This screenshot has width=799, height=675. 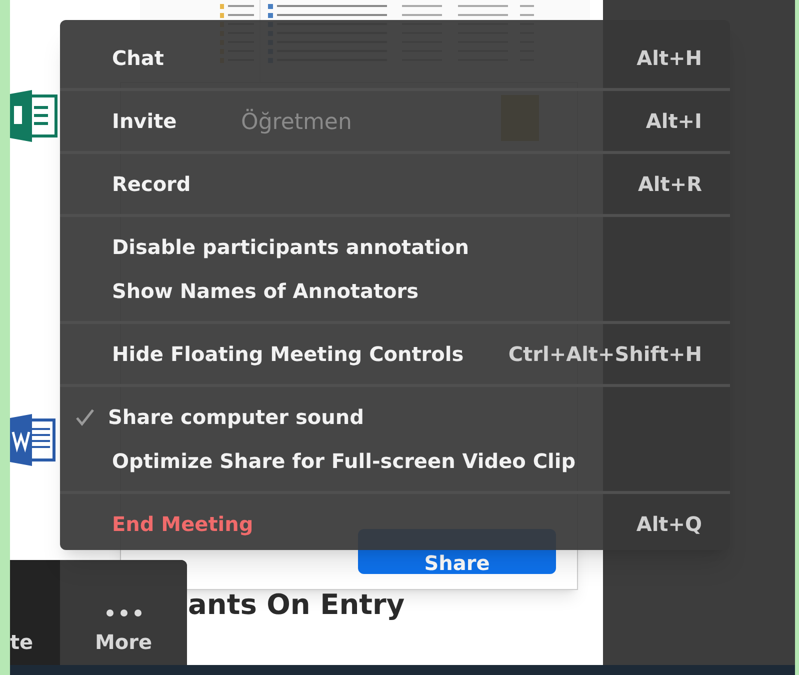 I want to click on toolbar-button: te, so click(x=35, y=612).